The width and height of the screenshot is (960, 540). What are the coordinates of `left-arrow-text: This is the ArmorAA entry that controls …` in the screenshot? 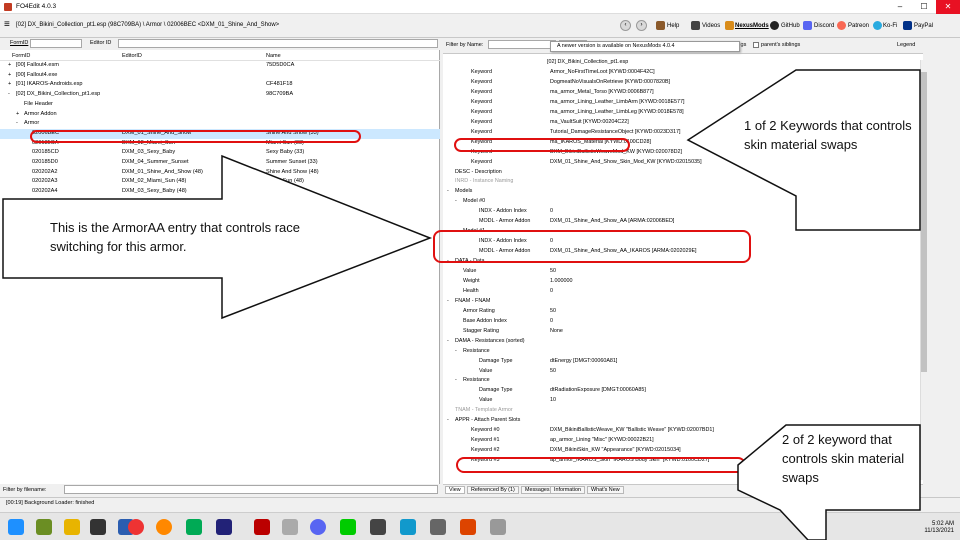 It's located at (175, 237).